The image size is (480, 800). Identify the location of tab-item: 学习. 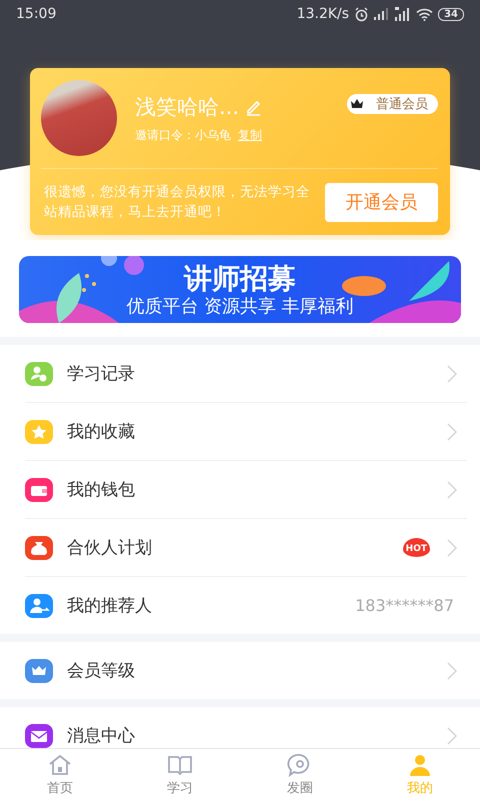
(180, 774).